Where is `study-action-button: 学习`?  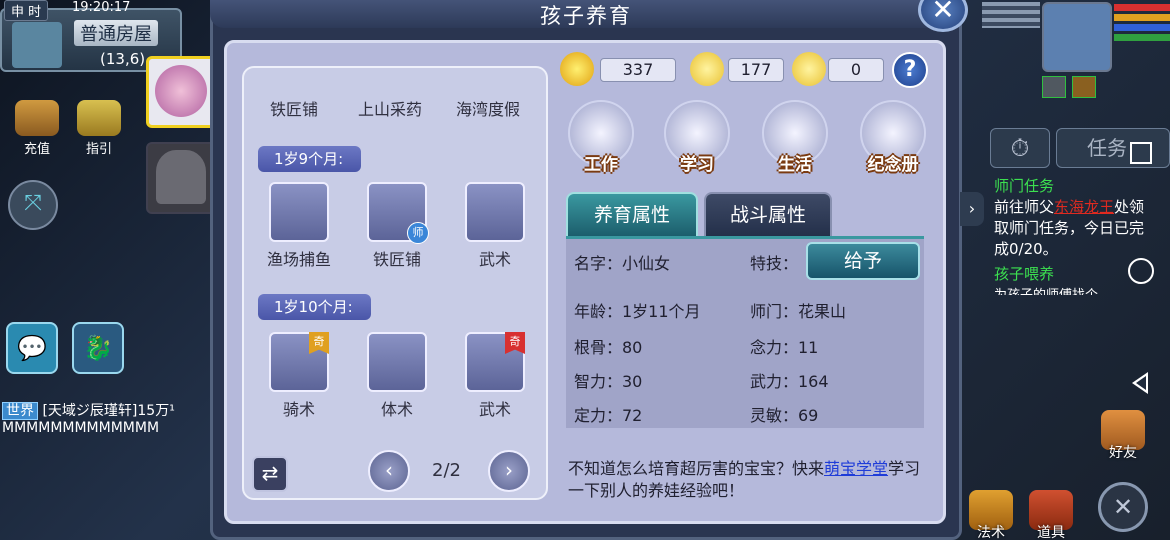 study-action-button: 学习 is located at coordinates (697, 138).